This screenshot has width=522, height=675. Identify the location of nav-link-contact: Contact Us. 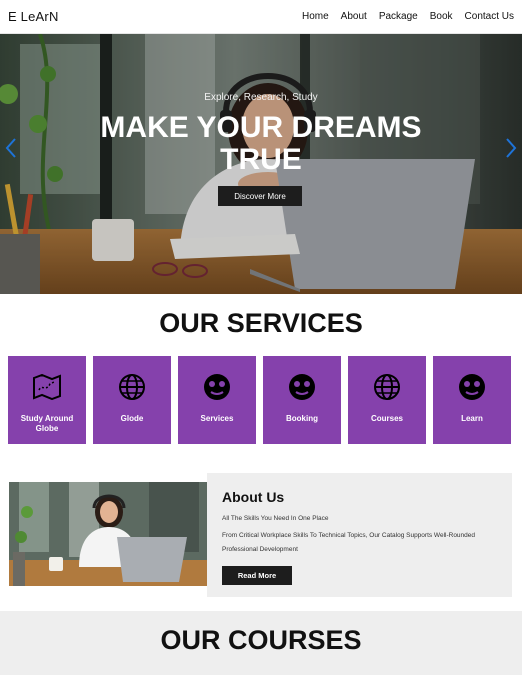
(489, 16).